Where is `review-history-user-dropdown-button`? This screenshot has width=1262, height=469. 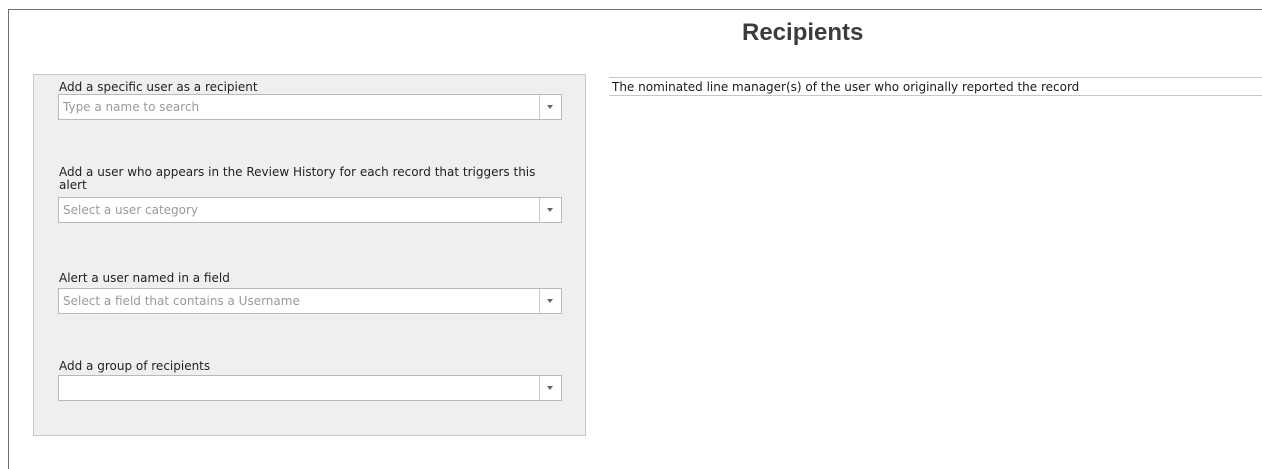 review-history-user-dropdown-button is located at coordinates (550, 210).